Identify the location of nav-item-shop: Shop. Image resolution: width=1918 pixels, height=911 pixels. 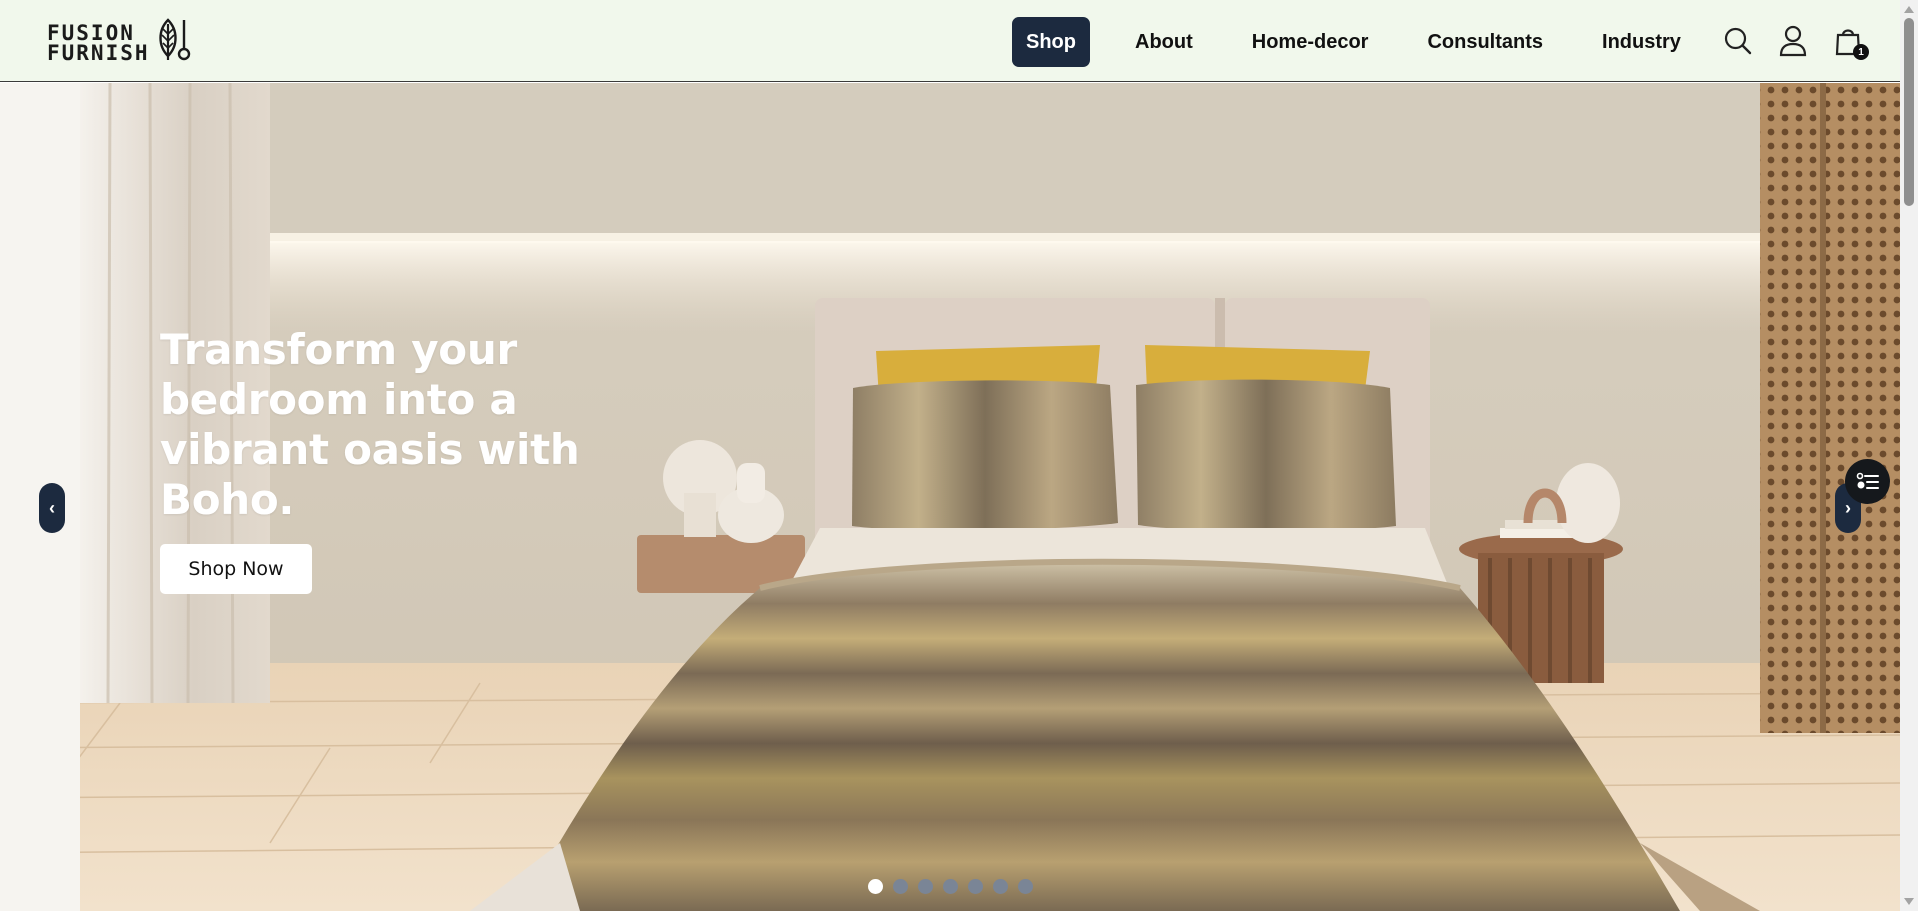
(1051, 42).